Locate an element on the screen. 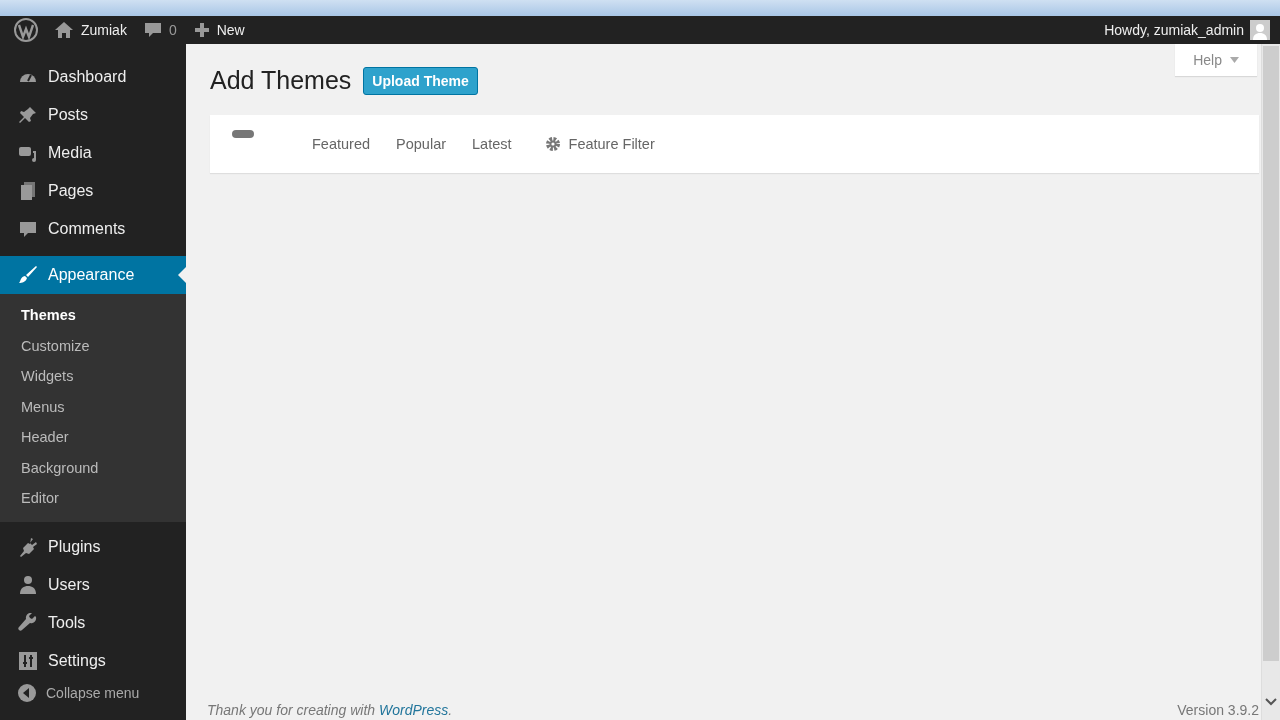 The width and height of the screenshot is (1280, 720). filter-tab: Popular is located at coordinates (421, 144).